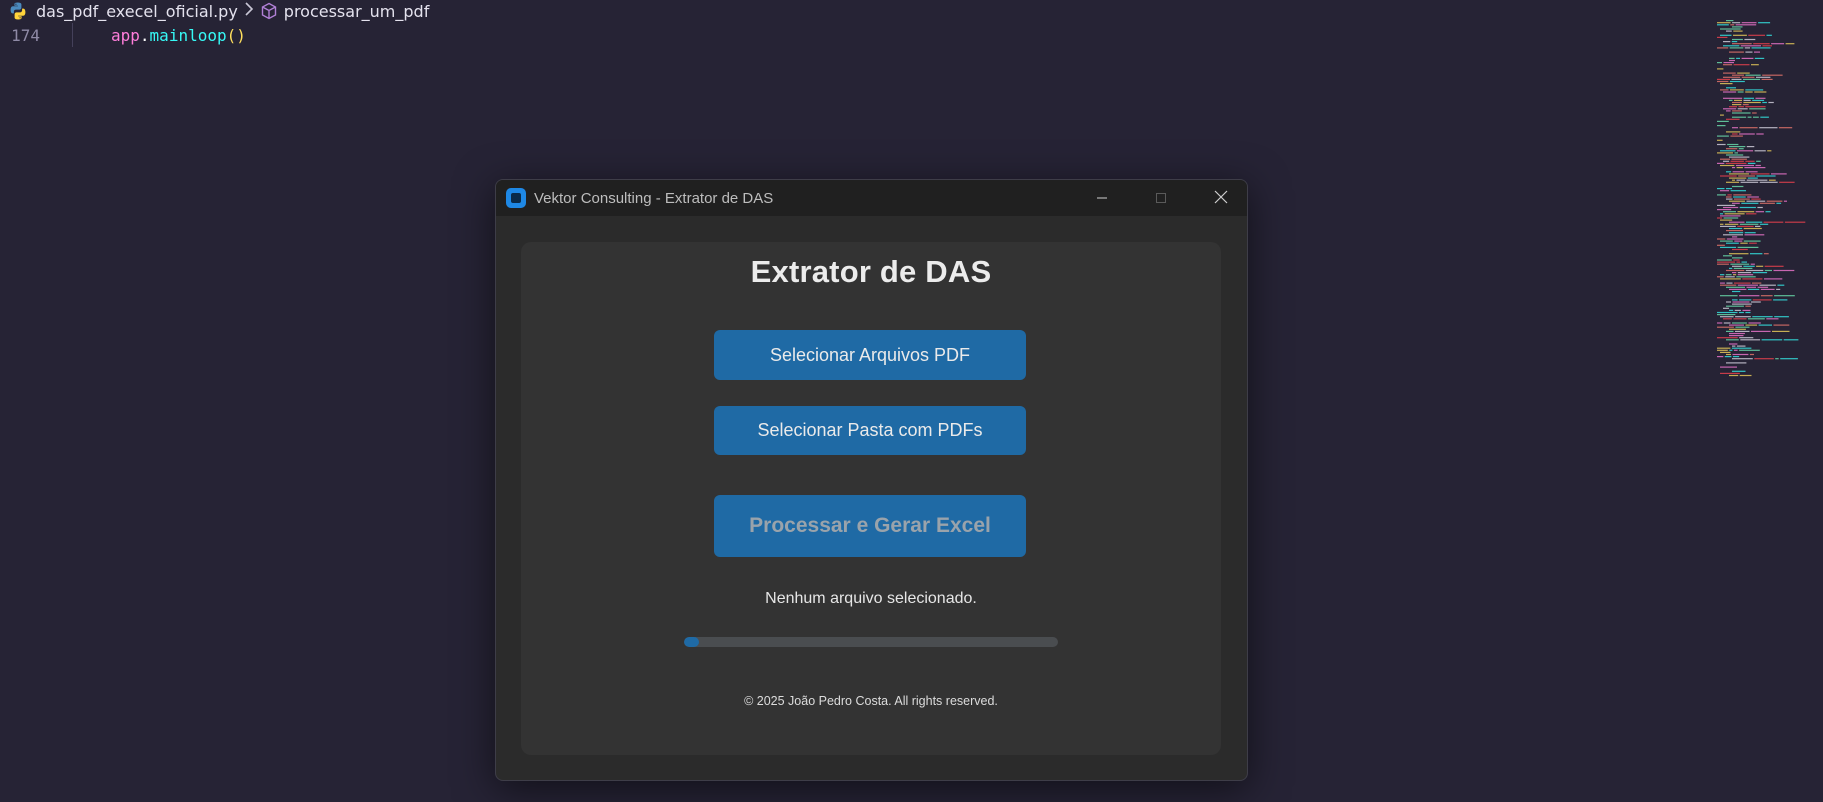  Describe the element at coordinates (870, 355) in the screenshot. I see `select-files-button: Selecionar Arquivos PDF` at that location.